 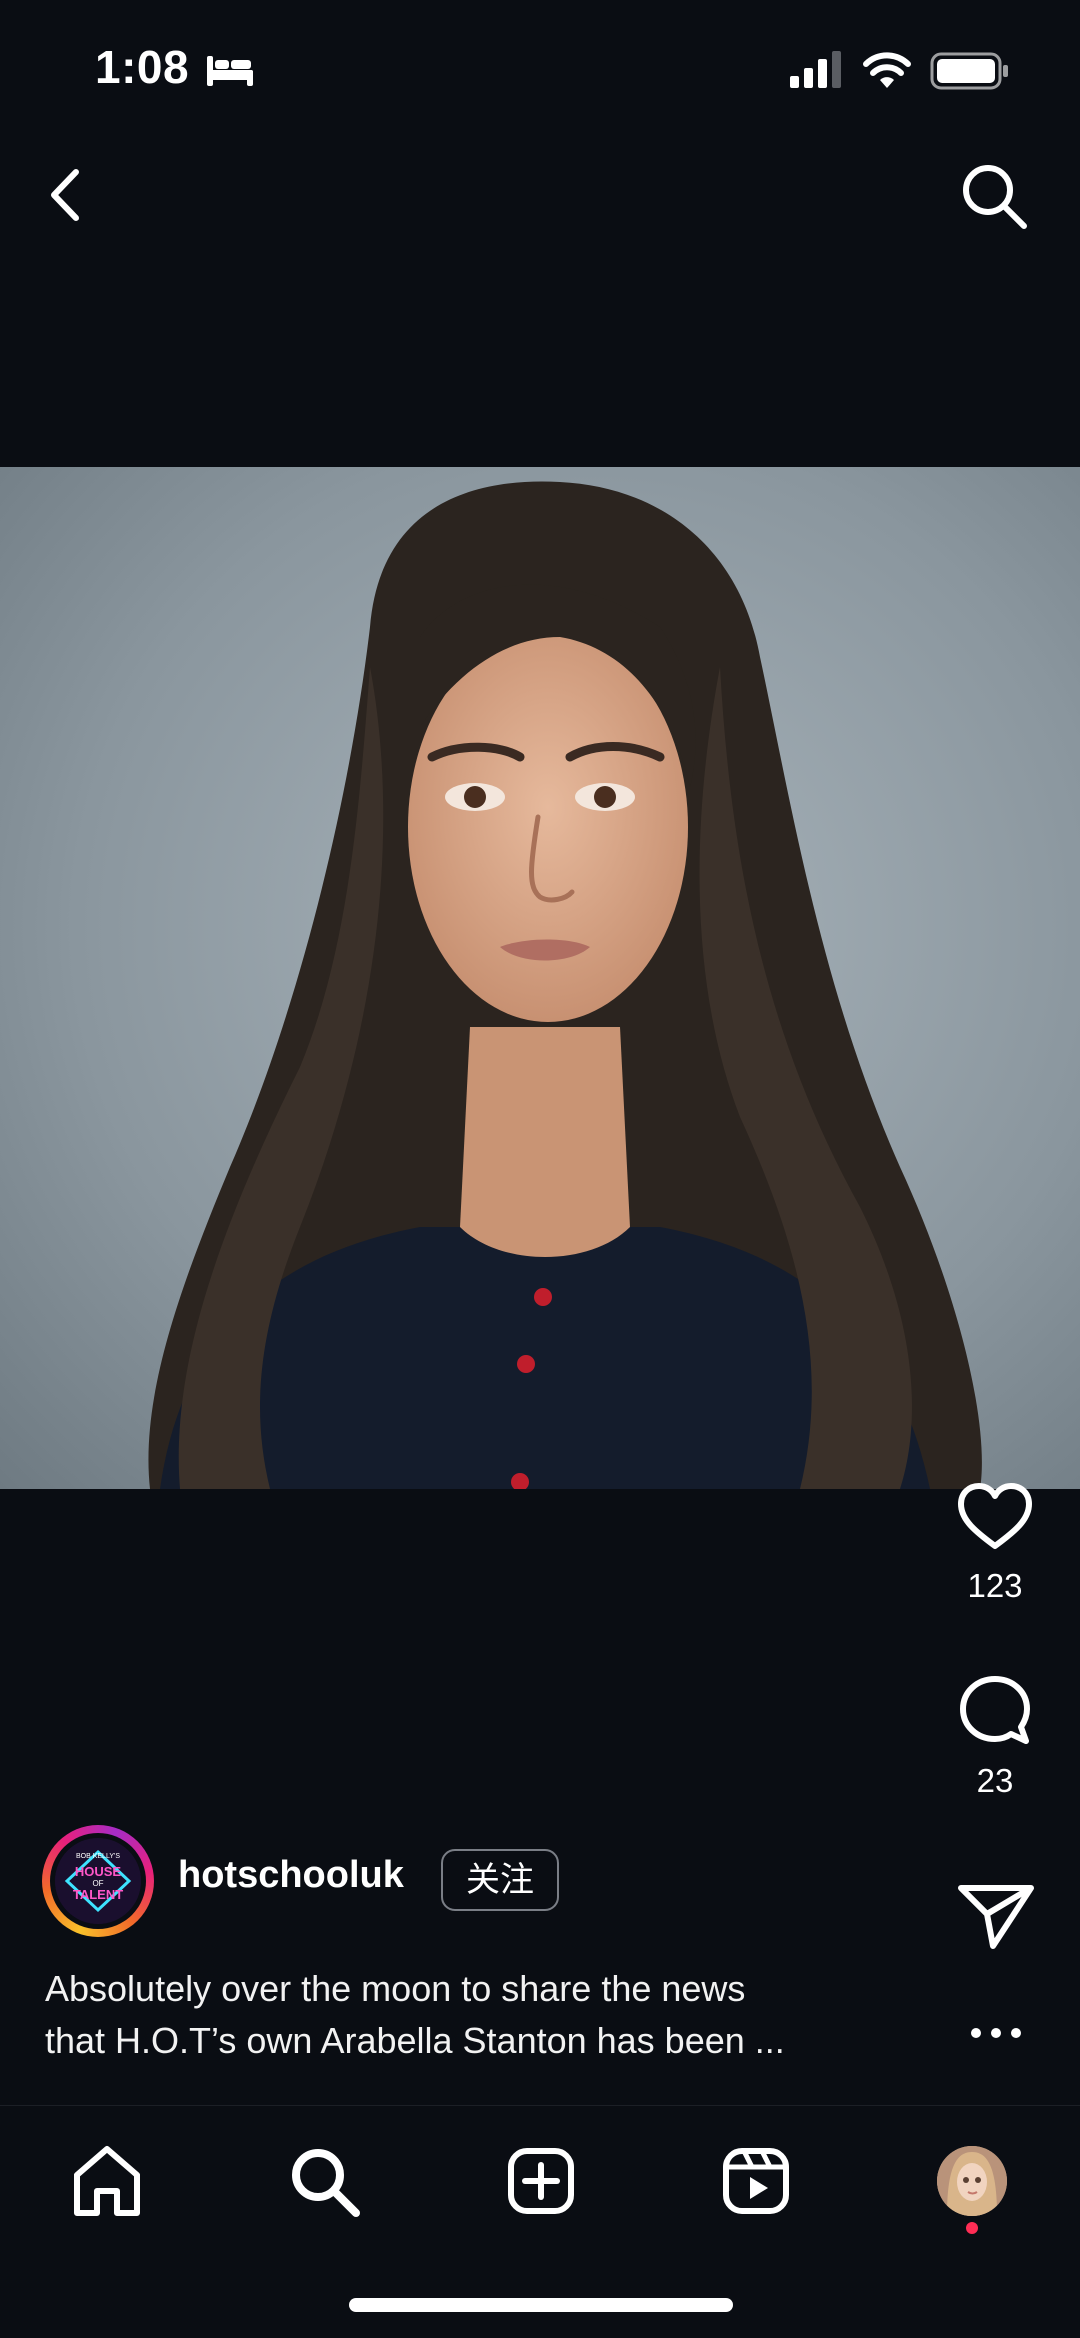 I want to click on home-icon, so click(x=107, y=2181).